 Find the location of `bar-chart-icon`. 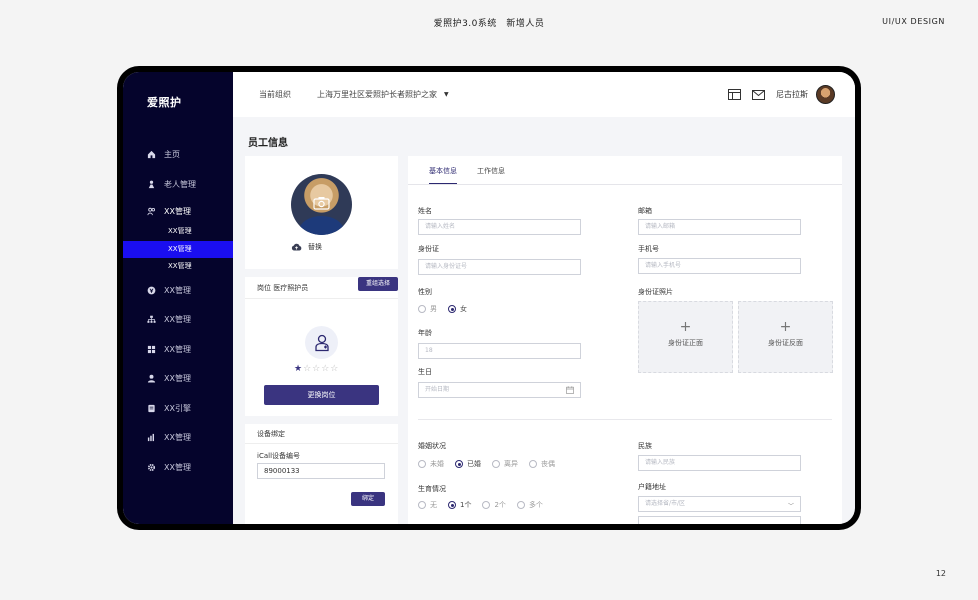

bar-chart-icon is located at coordinates (151, 437).